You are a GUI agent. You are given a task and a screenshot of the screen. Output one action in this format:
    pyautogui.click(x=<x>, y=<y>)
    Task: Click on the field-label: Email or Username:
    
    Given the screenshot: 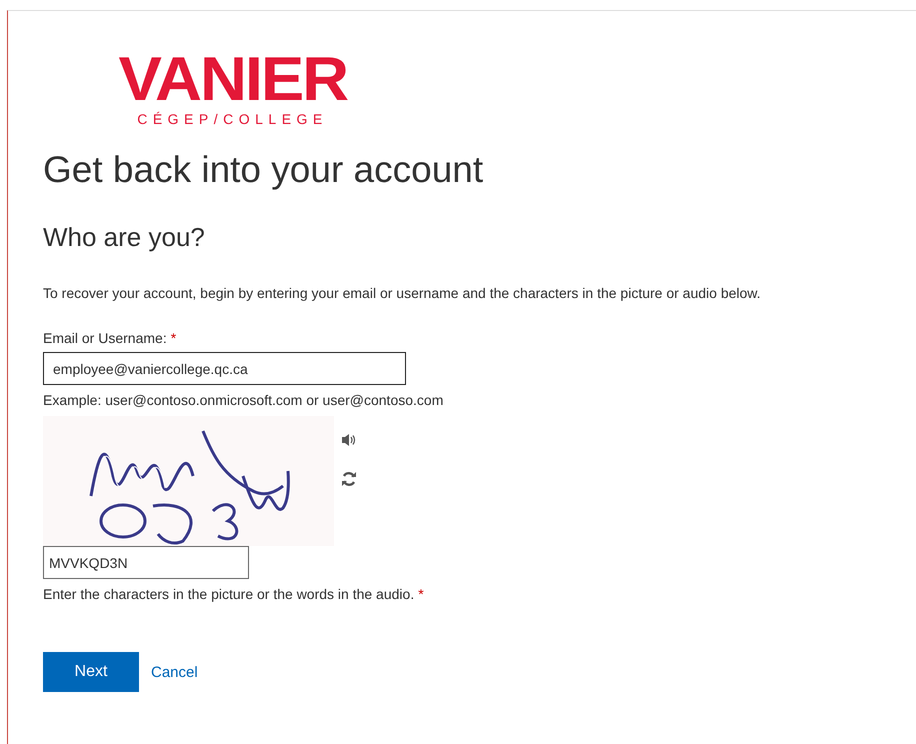 What is the action you would take?
    pyautogui.click(x=105, y=338)
    